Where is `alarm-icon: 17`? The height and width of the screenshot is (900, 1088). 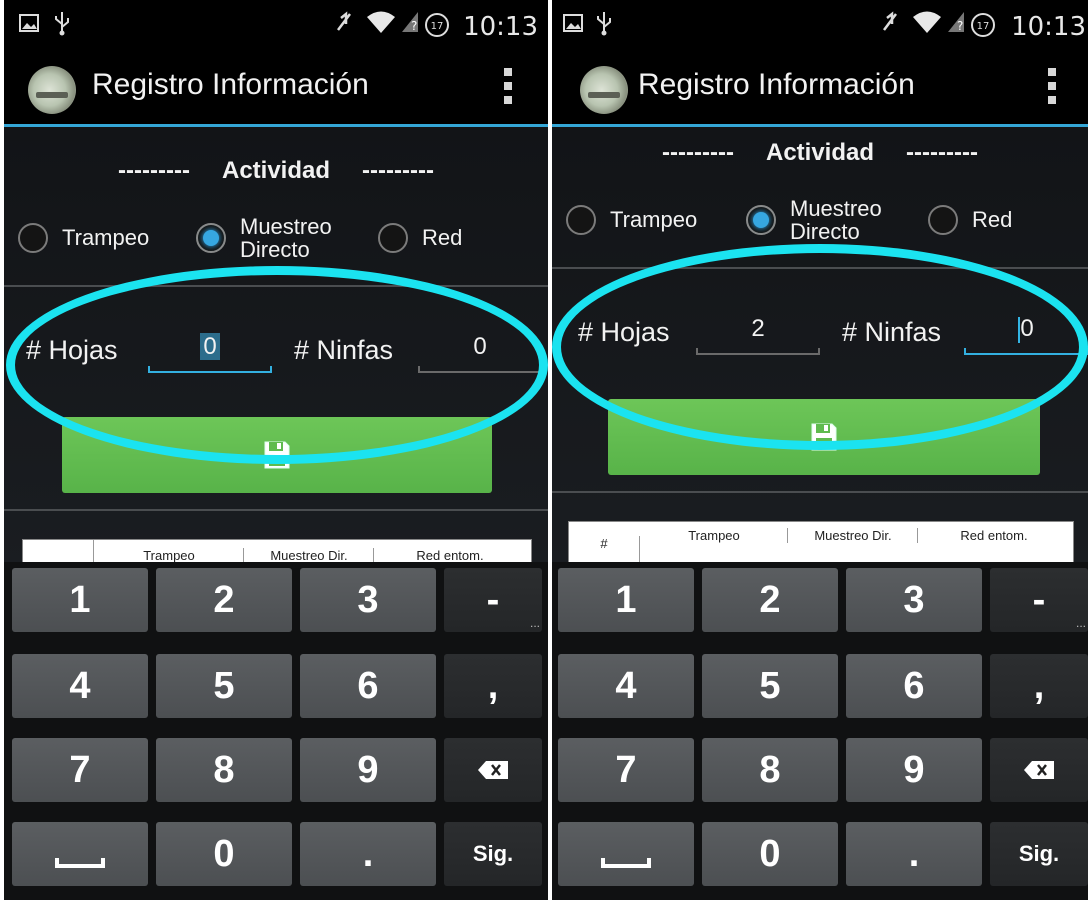 alarm-icon: 17 is located at coordinates (983, 28).